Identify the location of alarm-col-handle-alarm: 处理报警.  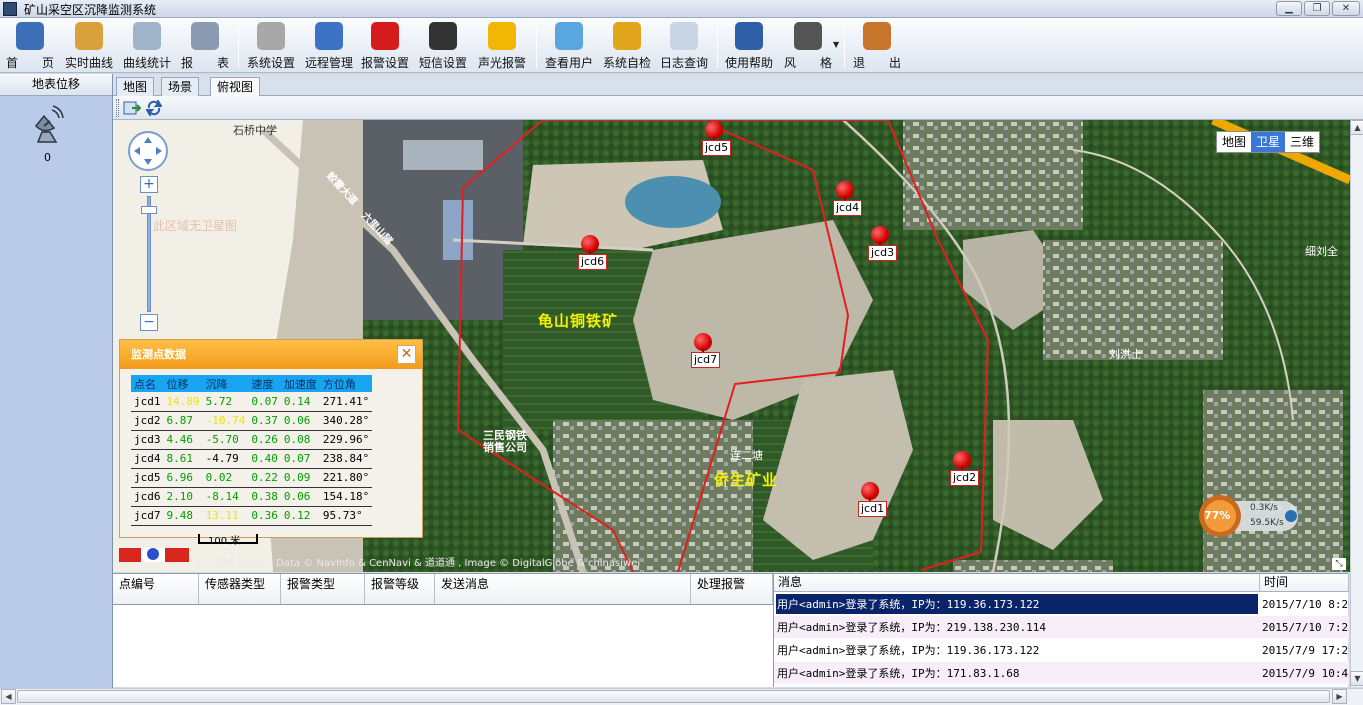
(732, 589).